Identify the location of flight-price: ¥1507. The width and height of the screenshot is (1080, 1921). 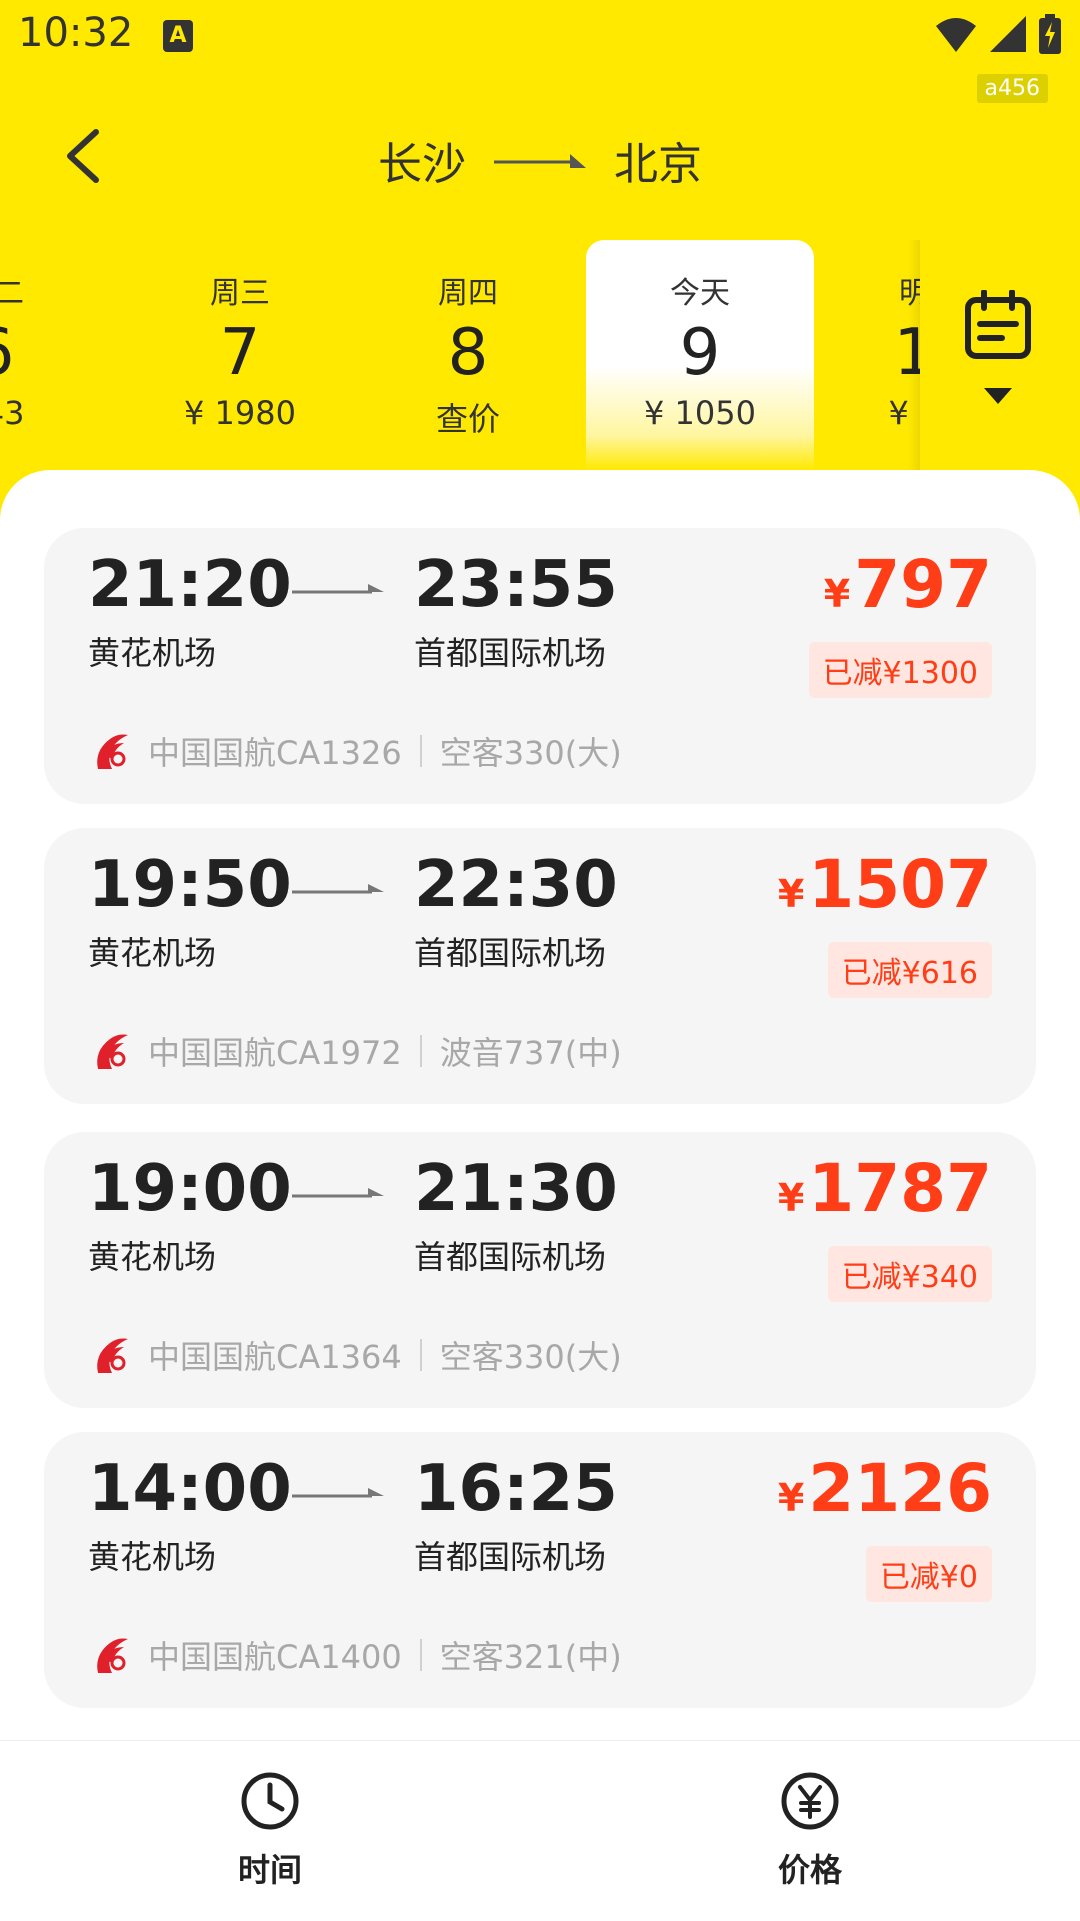
(885, 884).